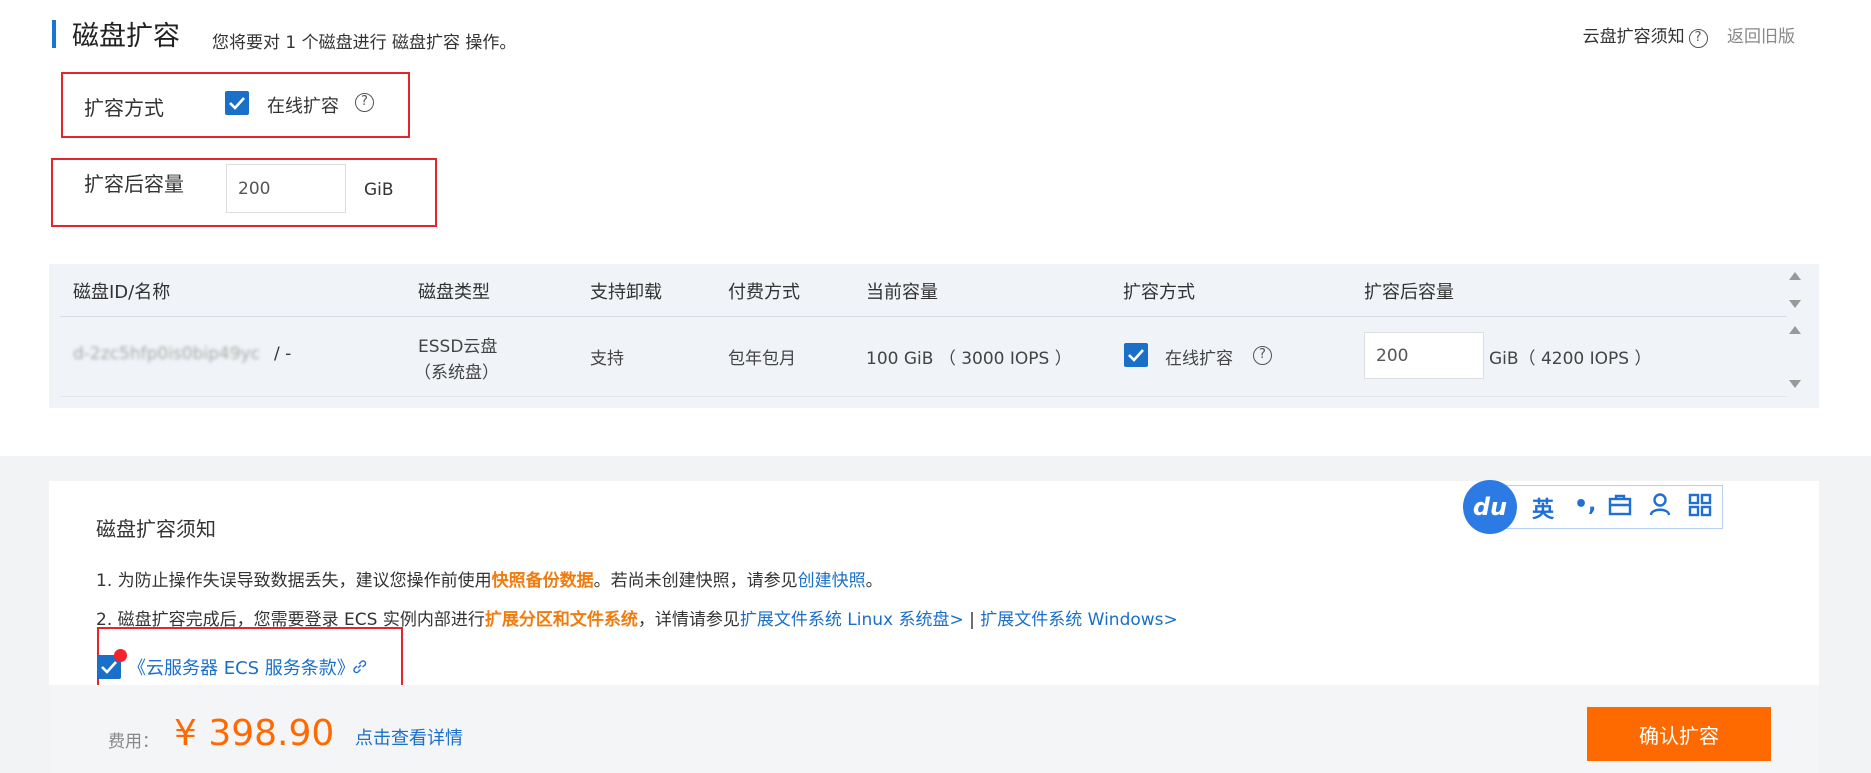  What do you see at coordinates (456, 373) in the screenshot?
I see `disk-type-sub-cell: （系统盘）` at bounding box center [456, 373].